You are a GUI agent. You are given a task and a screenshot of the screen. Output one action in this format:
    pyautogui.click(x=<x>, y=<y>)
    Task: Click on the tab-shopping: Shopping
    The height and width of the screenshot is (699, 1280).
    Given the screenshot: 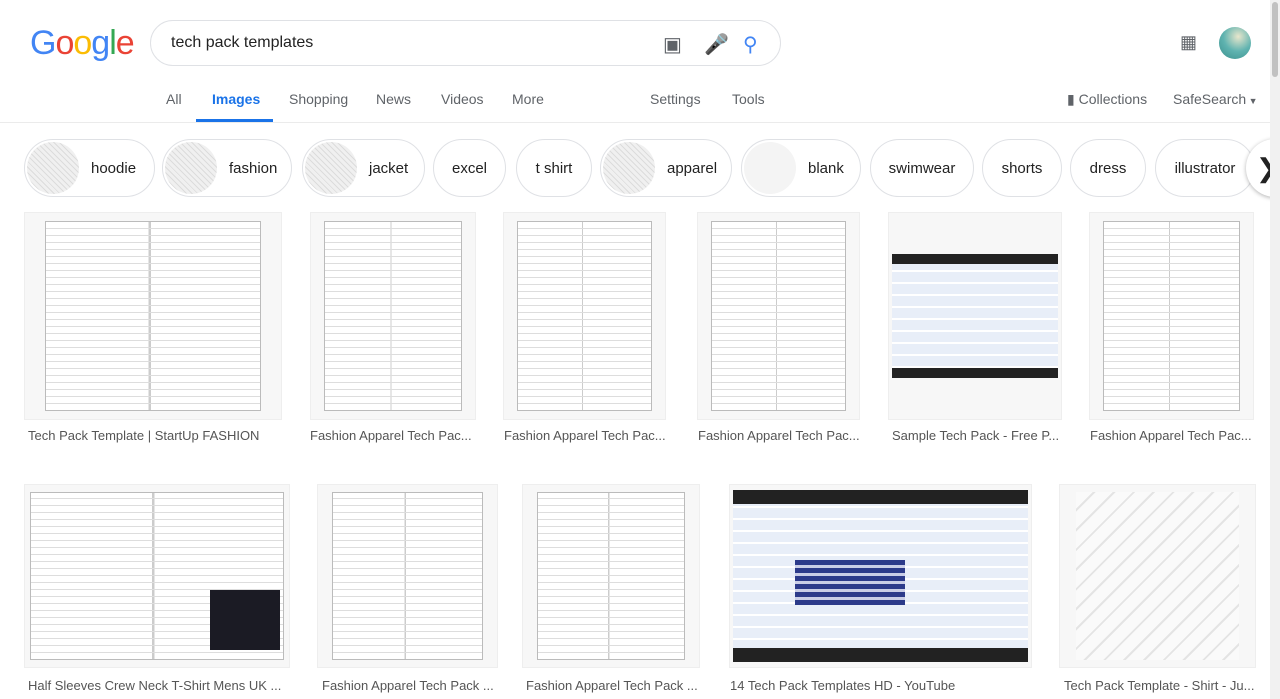 What is the action you would take?
    pyautogui.click(x=318, y=99)
    